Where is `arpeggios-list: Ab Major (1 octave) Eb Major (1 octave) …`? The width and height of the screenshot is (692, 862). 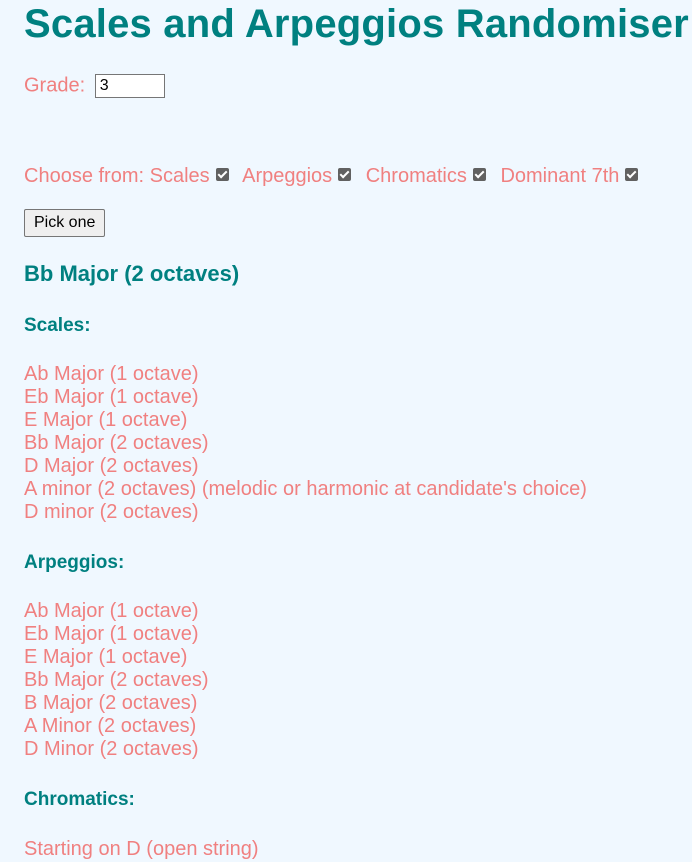
arpeggios-list: Ab Major (1 octave) Eb Major (1 octave) … is located at coordinates (116, 680).